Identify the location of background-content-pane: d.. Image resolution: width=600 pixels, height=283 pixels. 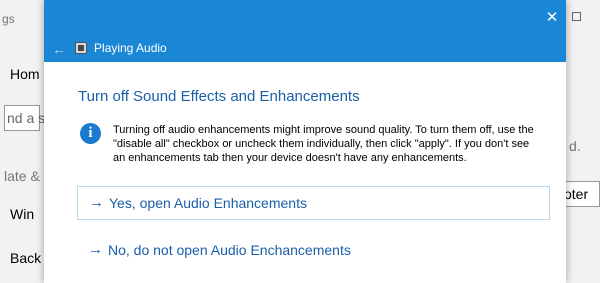
(583, 141).